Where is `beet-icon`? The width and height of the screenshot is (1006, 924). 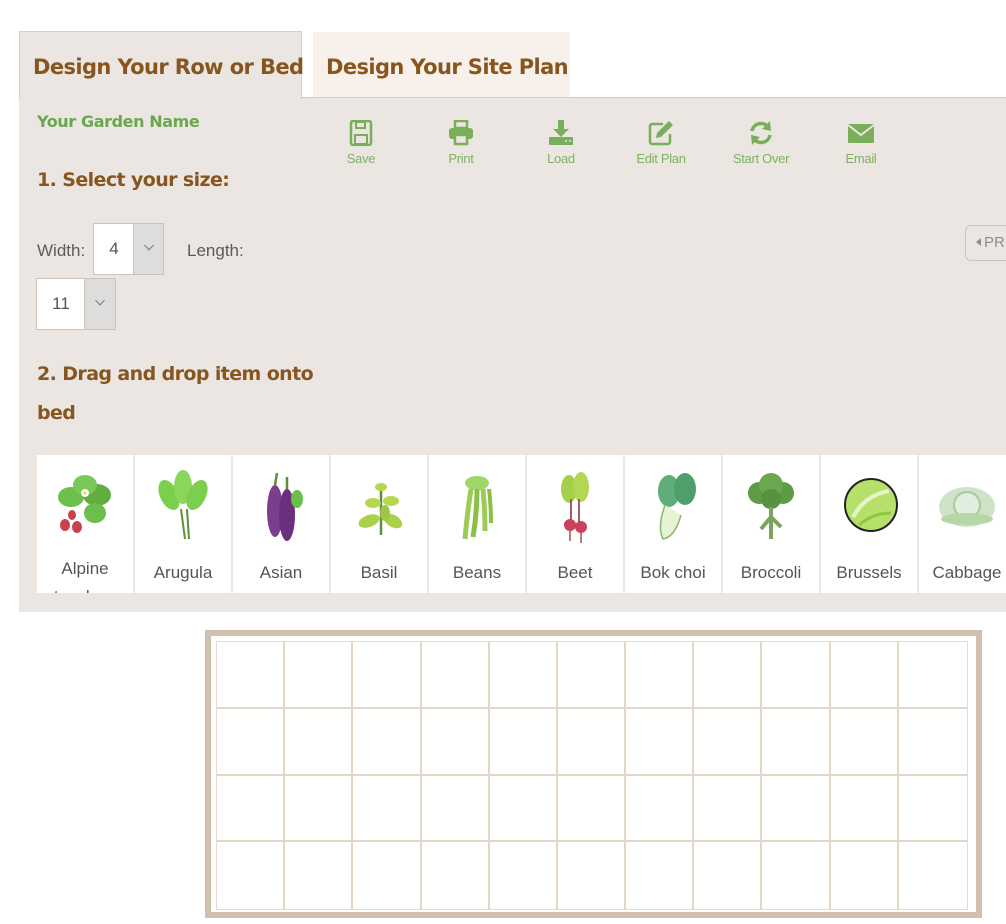
beet-icon is located at coordinates (575, 507).